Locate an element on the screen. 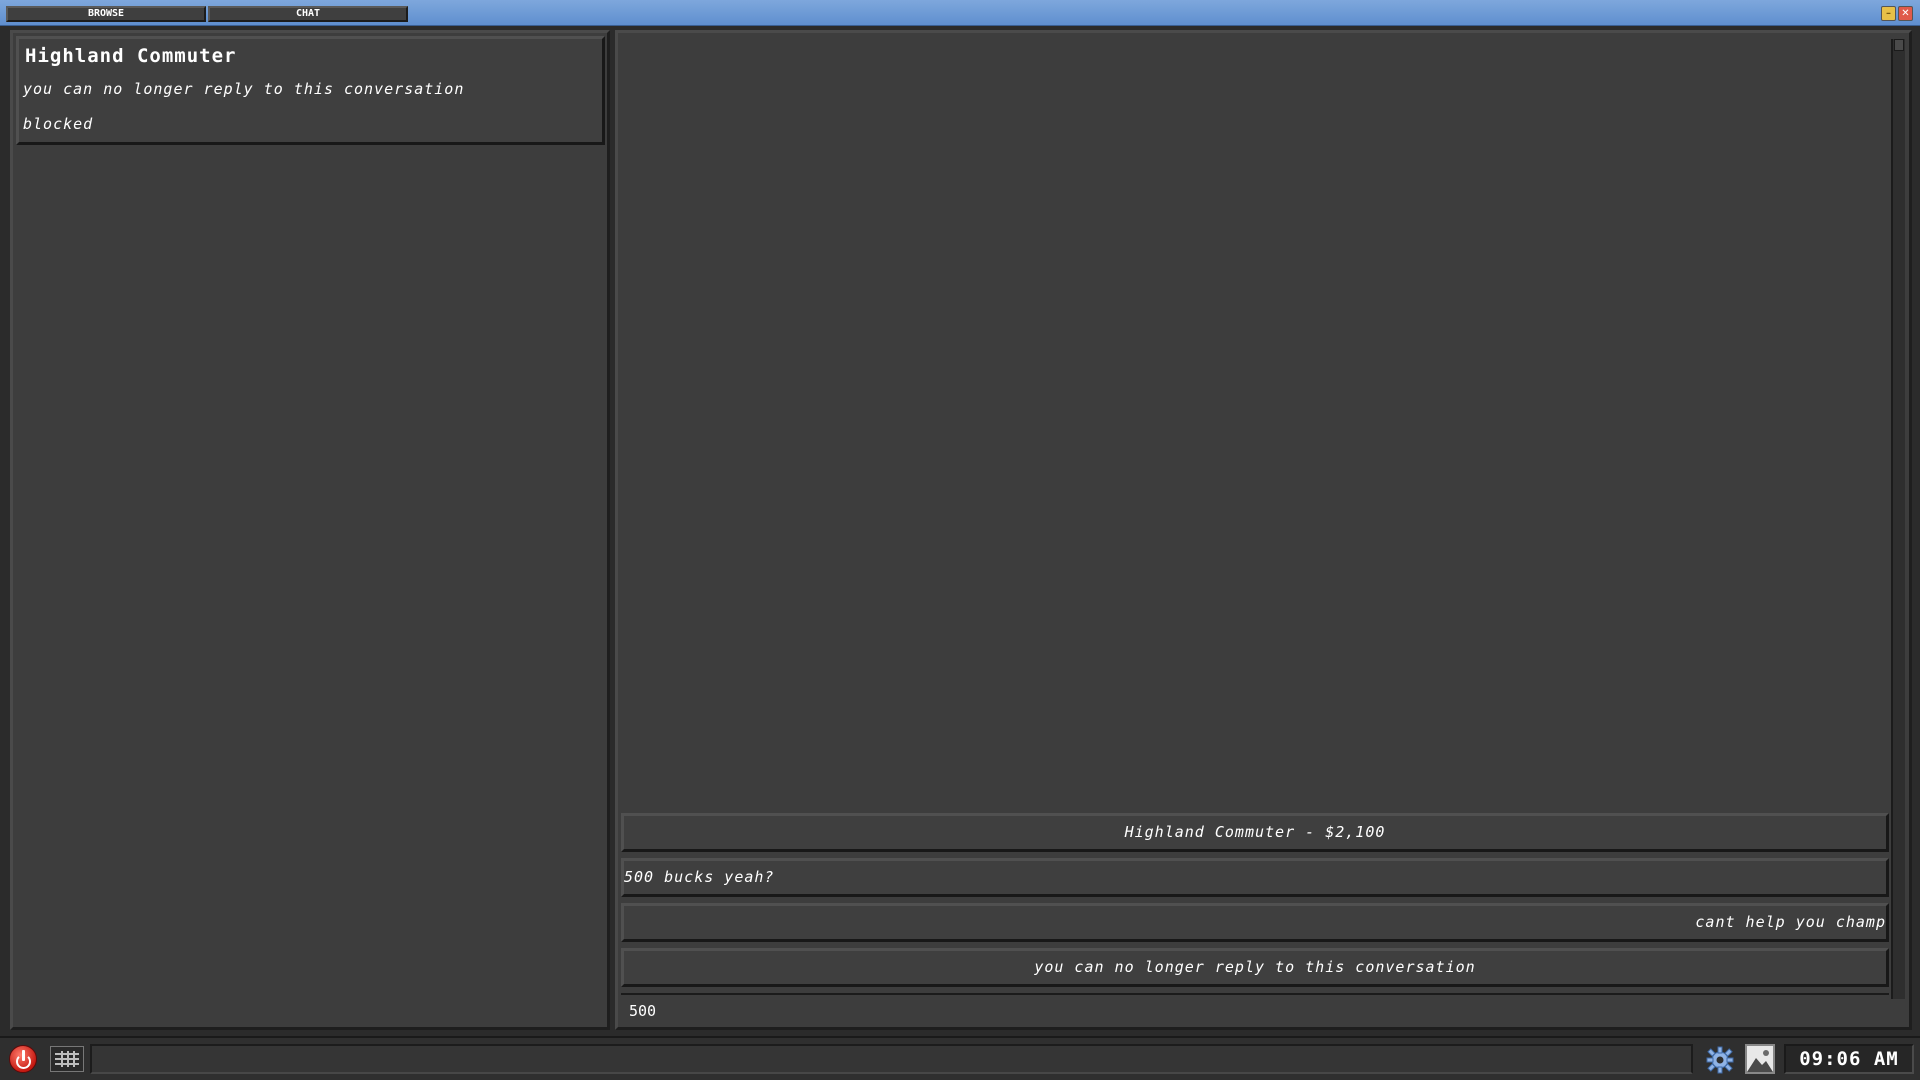  minimize-icon: – is located at coordinates (1888, 13).